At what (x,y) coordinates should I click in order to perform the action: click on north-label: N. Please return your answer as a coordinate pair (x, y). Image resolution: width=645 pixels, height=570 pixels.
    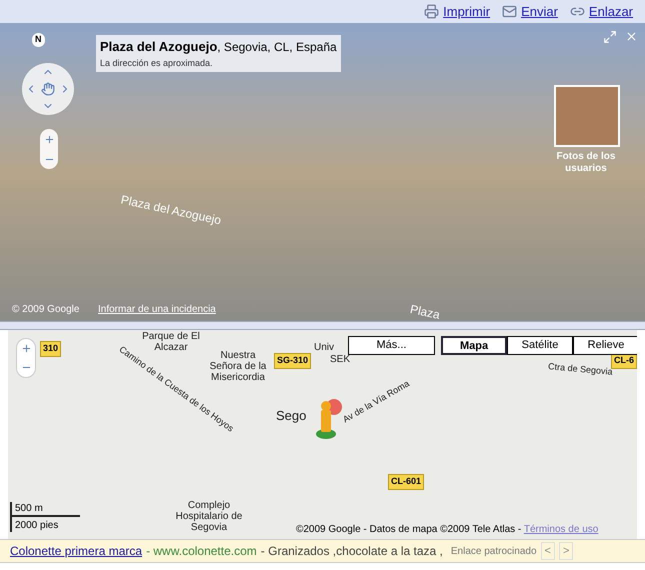
    Looking at the image, I should click on (38, 39).